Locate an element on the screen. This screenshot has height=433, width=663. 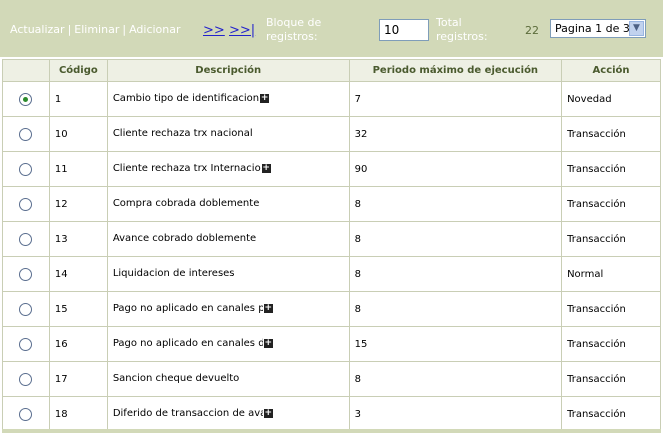
descripcion-cell: Pago no aplicado en canales pr+ is located at coordinates (228, 309).